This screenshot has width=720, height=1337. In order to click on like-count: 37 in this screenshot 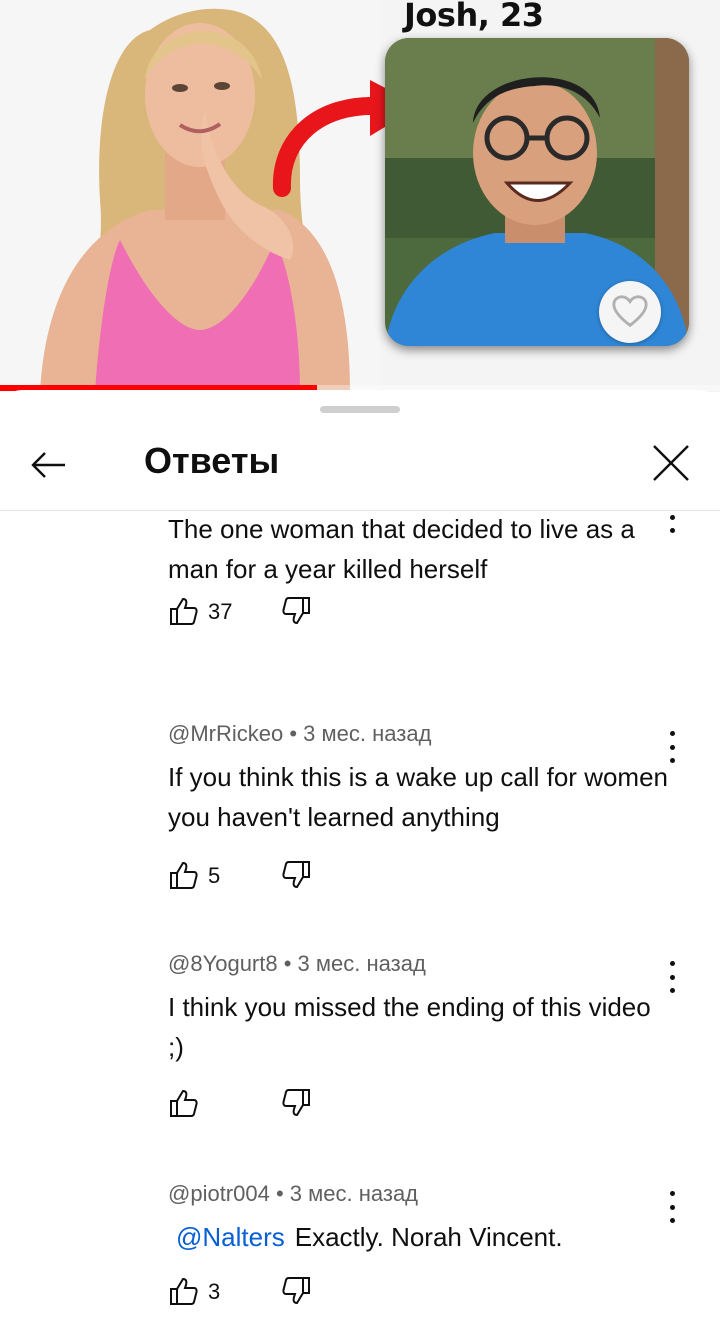, I will do `click(220, 611)`.